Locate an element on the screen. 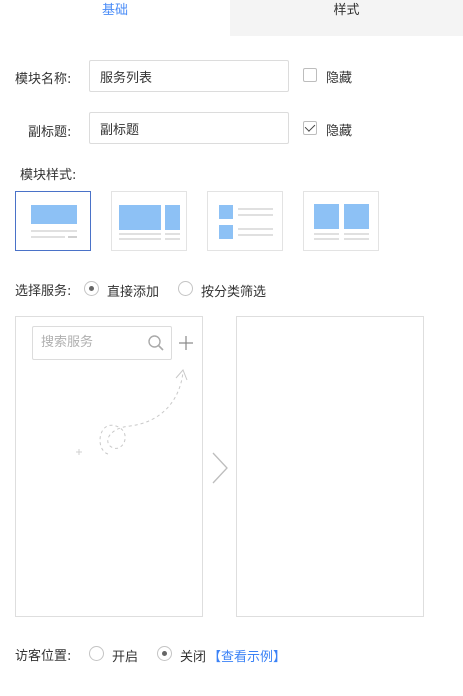  subtitle-hide-checkbox is located at coordinates (310, 128).